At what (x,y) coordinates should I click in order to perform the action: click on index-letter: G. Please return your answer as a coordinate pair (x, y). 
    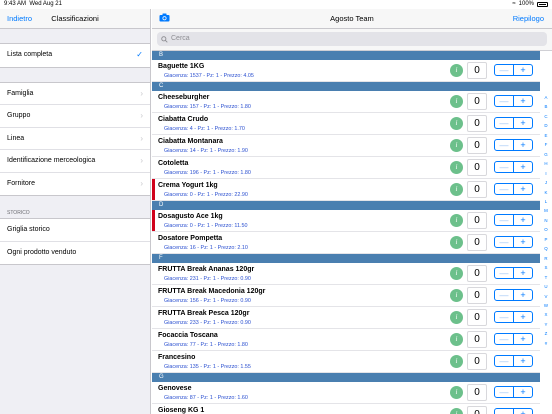
    Looking at the image, I should click on (546, 154).